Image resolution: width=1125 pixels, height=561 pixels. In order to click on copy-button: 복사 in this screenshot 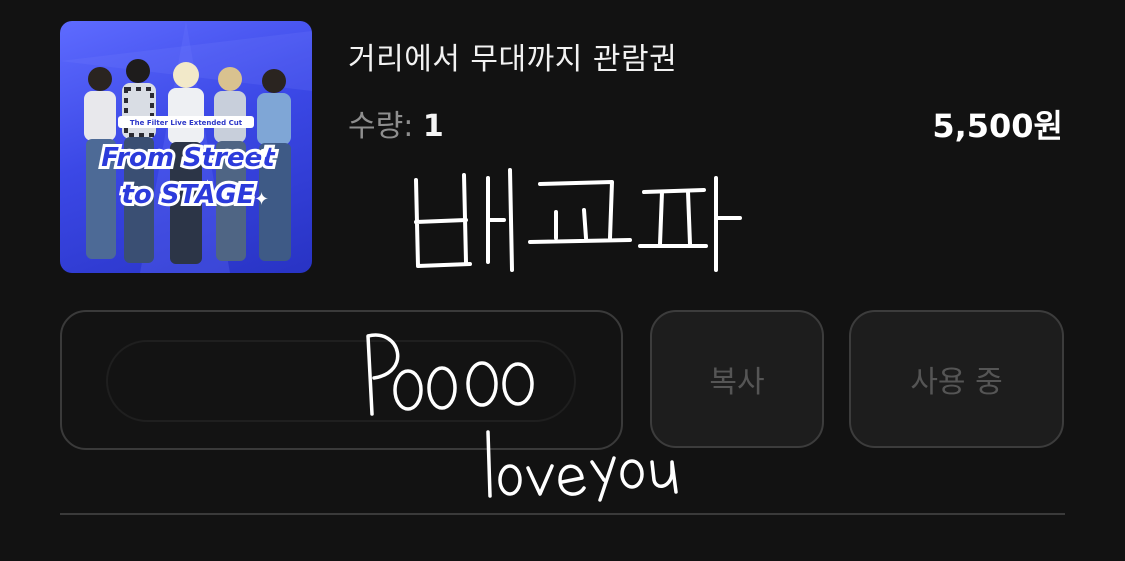, I will do `click(737, 379)`.